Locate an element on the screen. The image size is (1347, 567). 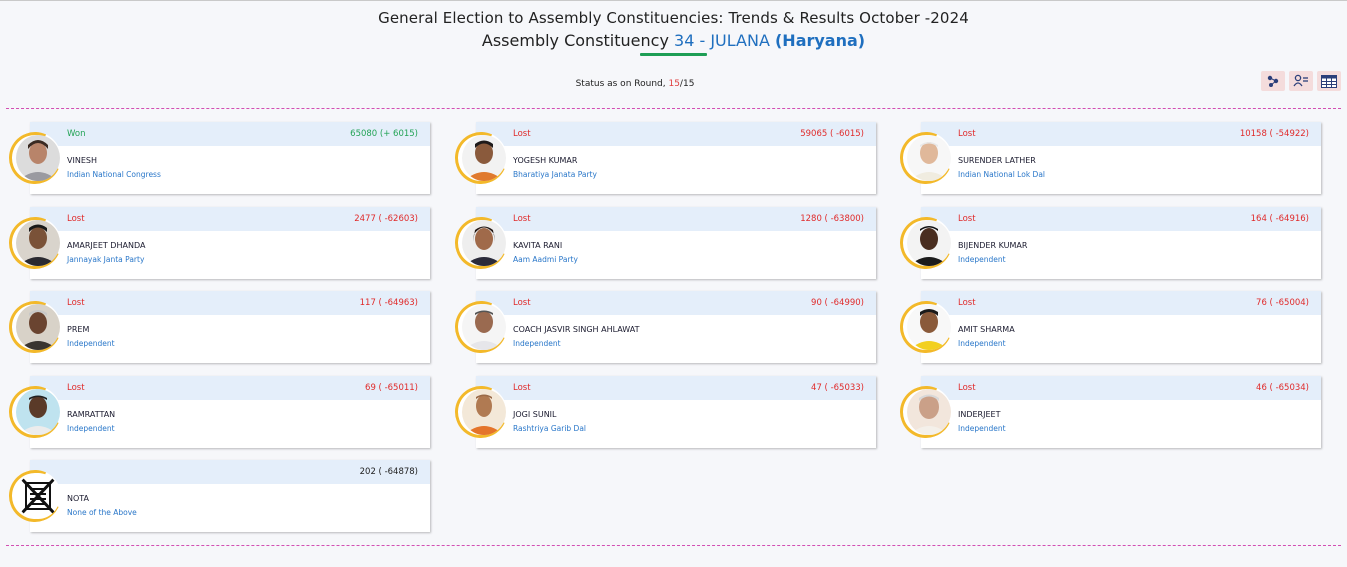
round-status: Status as on Round, 15/15 is located at coordinates (635, 84).